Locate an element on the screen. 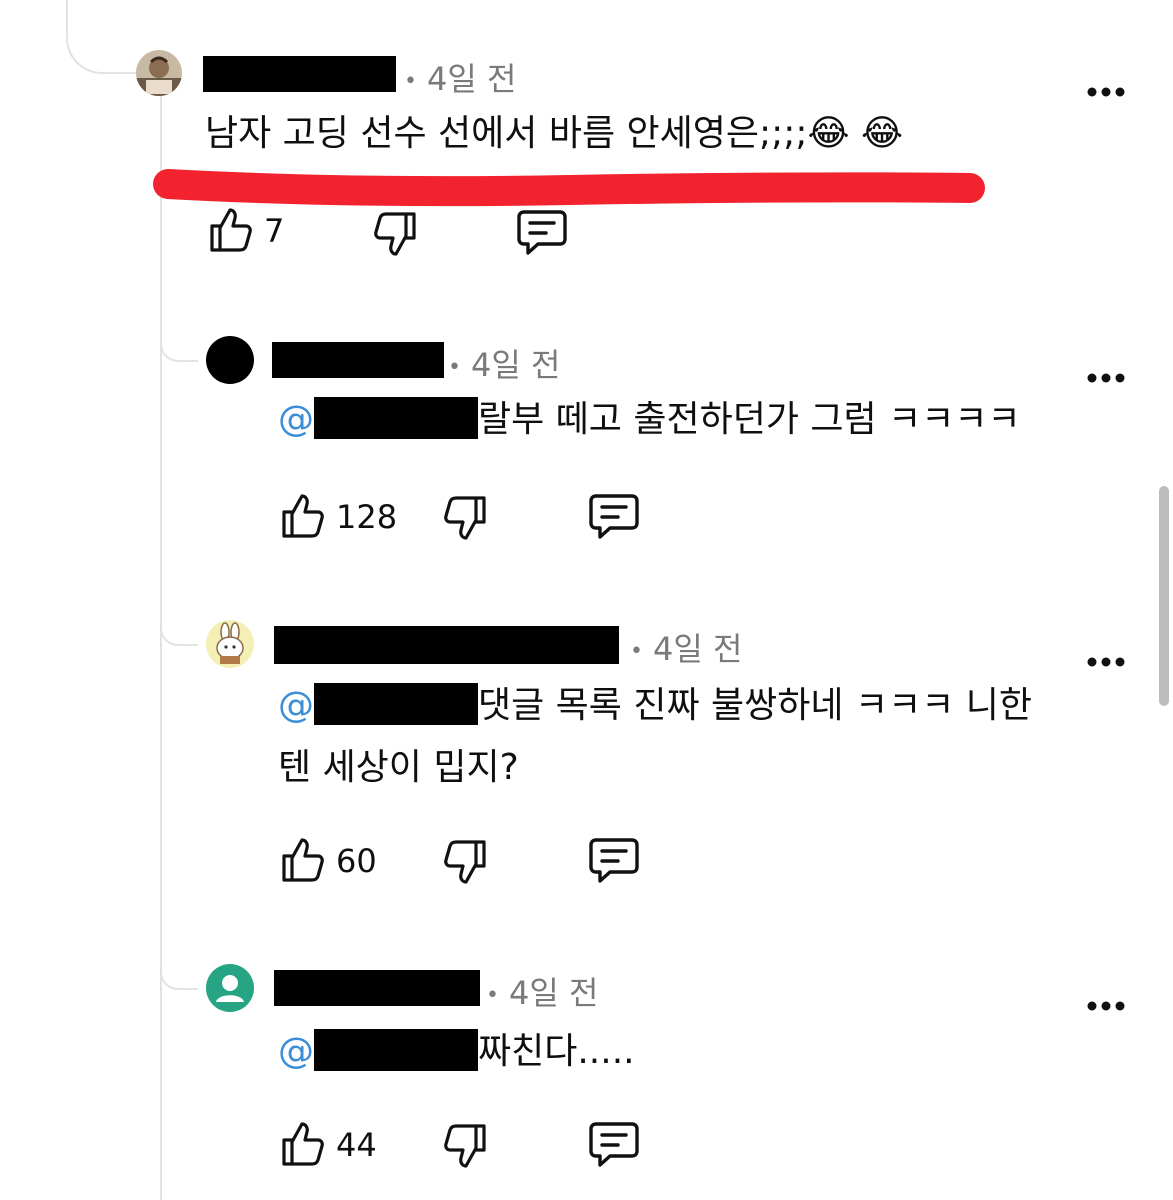 The width and height of the screenshot is (1173, 1200). like-count: 128 is located at coordinates (367, 517).